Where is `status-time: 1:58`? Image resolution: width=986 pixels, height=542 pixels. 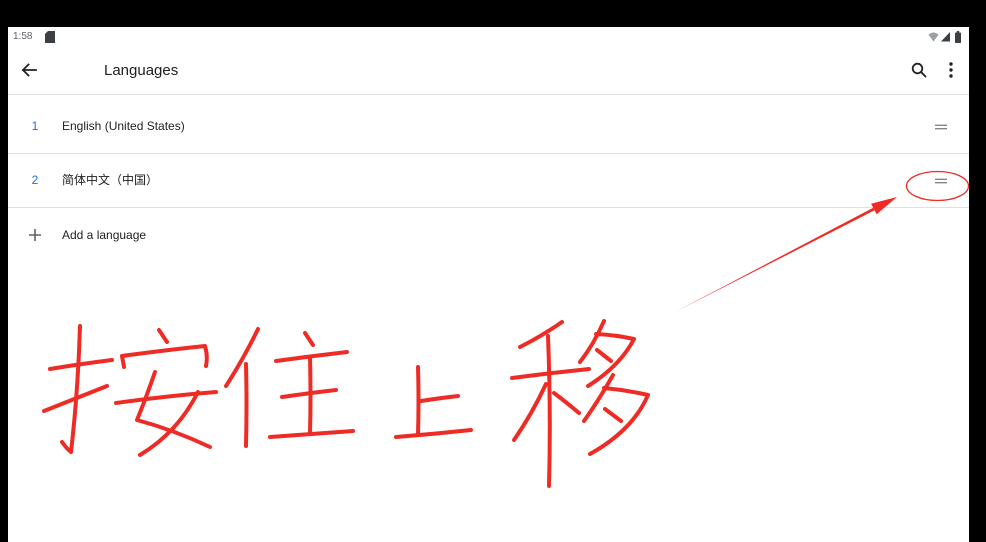
status-time: 1:58 is located at coordinates (23, 36).